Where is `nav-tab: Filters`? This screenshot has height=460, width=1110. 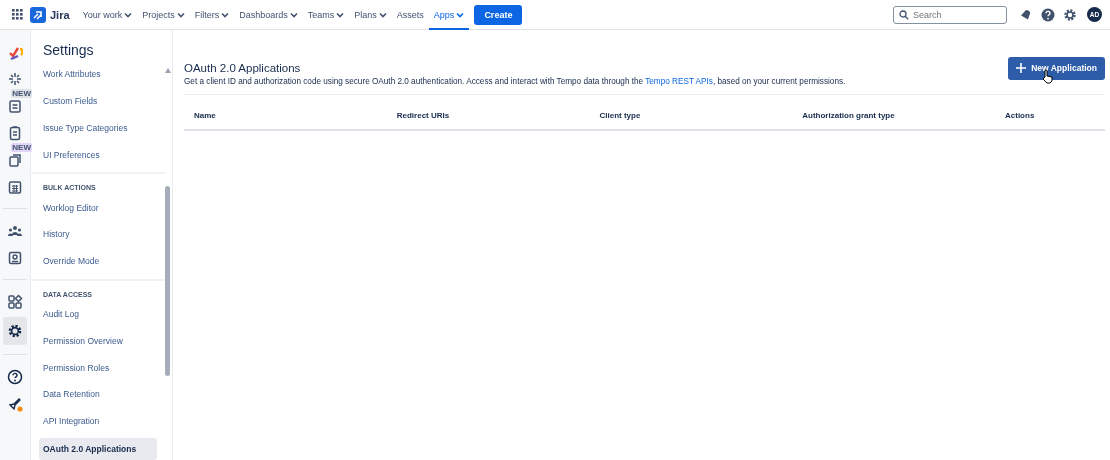 nav-tab: Filters is located at coordinates (212, 15).